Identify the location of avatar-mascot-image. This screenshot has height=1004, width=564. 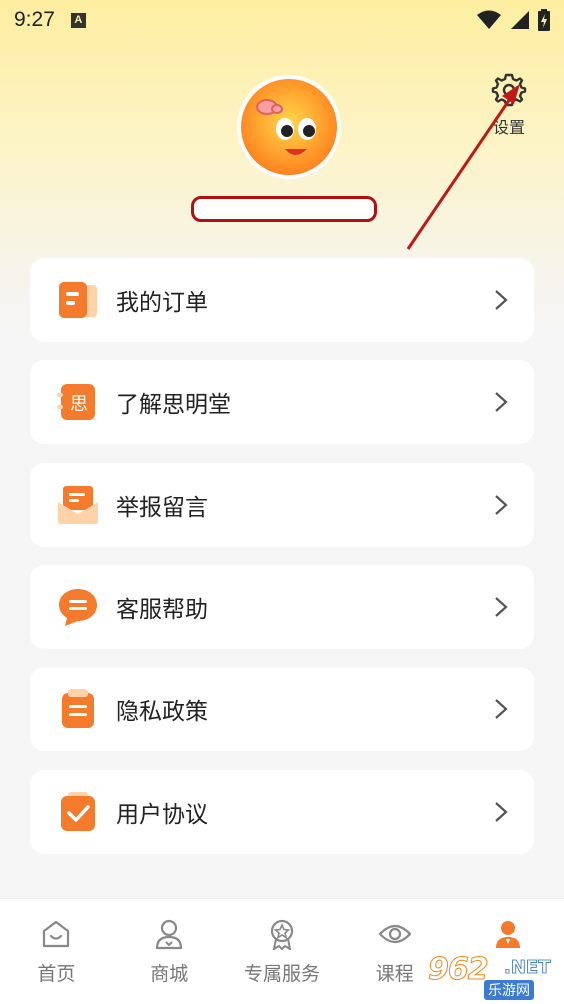
(289, 127).